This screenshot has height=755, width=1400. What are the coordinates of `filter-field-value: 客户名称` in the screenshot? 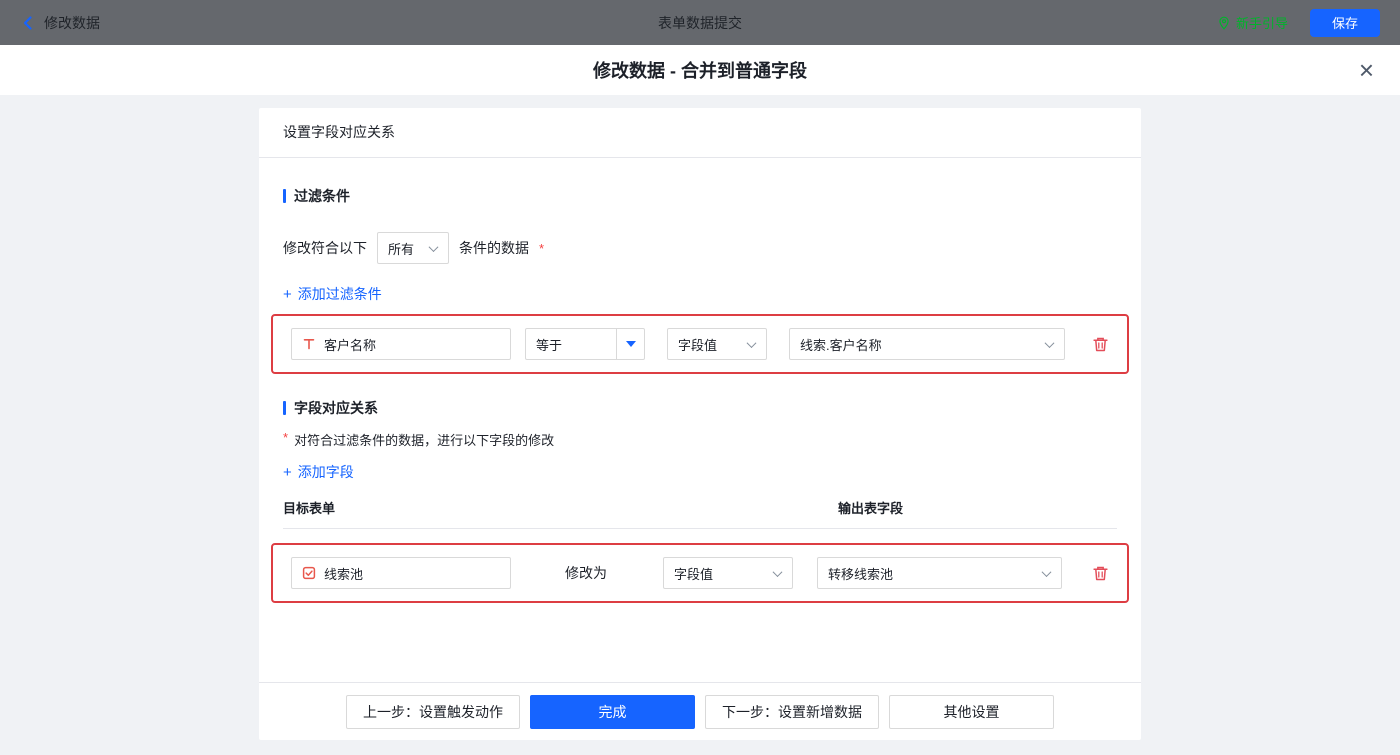 It's located at (350, 345).